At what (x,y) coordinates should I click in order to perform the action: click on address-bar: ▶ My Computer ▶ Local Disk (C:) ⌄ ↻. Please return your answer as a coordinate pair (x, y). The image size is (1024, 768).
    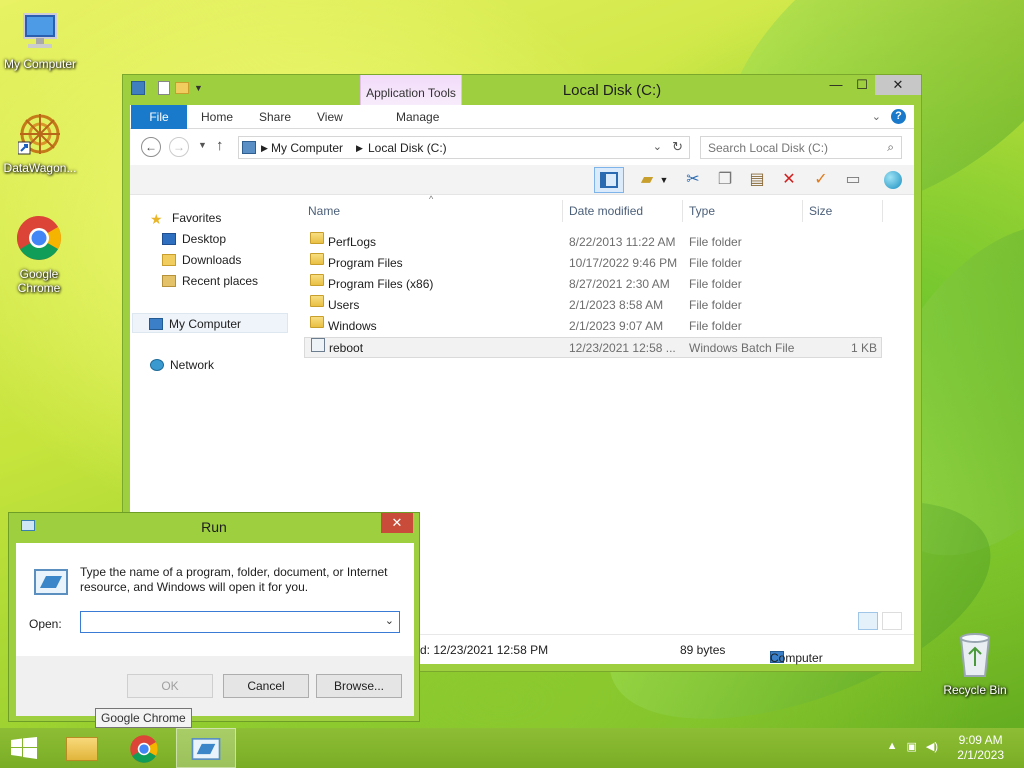
    Looking at the image, I should click on (464, 147).